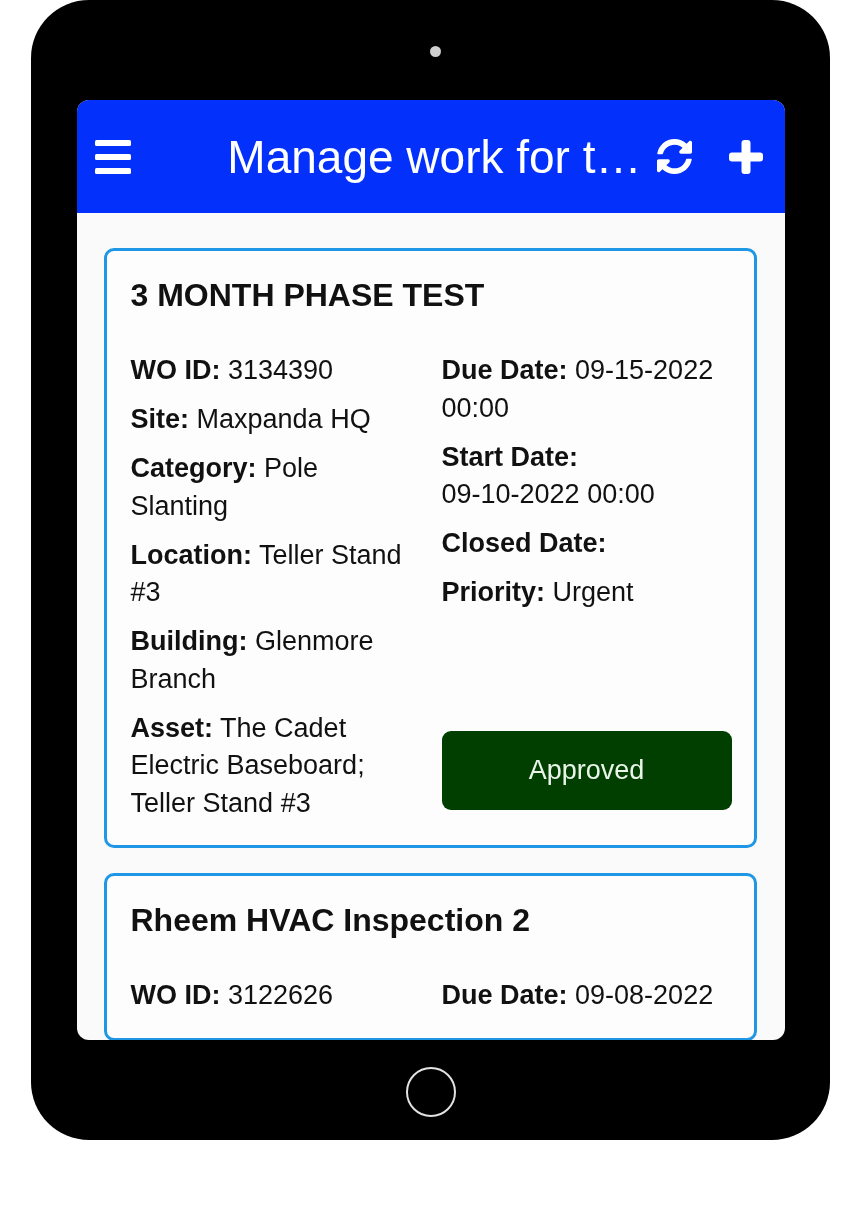  What do you see at coordinates (266, 573) in the screenshot?
I see `detail-text: Location: Teller Stand #3` at bounding box center [266, 573].